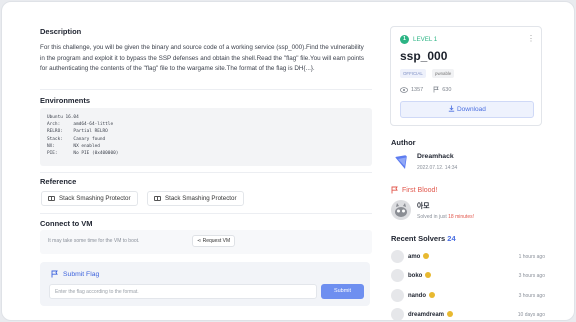 The height and width of the screenshot is (322, 576). I want to click on author-heading: Author, so click(403, 142).